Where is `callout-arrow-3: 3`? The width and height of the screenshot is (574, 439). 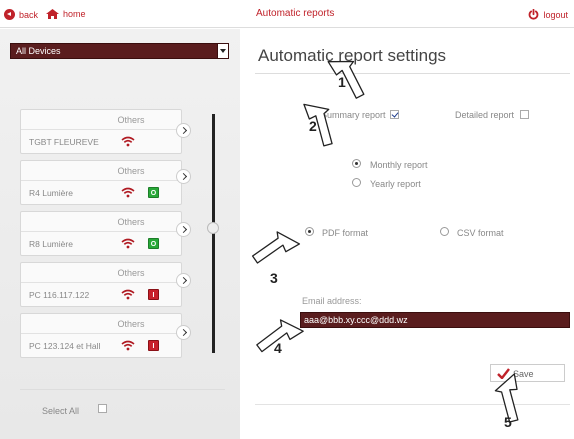
callout-arrow-3: 3 is located at coordinates (276, 258).